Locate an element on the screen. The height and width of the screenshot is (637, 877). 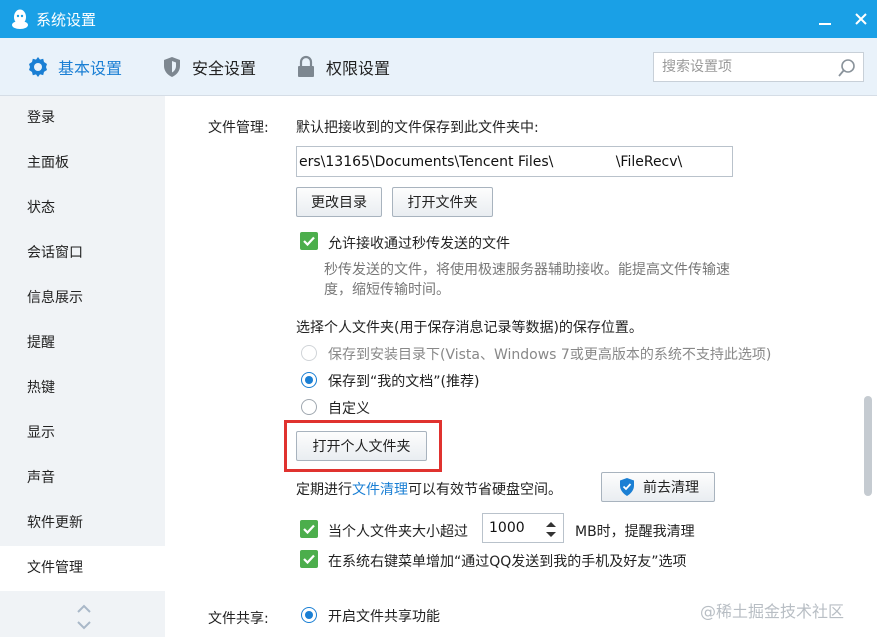
sidebar-item-sound: 声音 is located at coordinates (82, 478).